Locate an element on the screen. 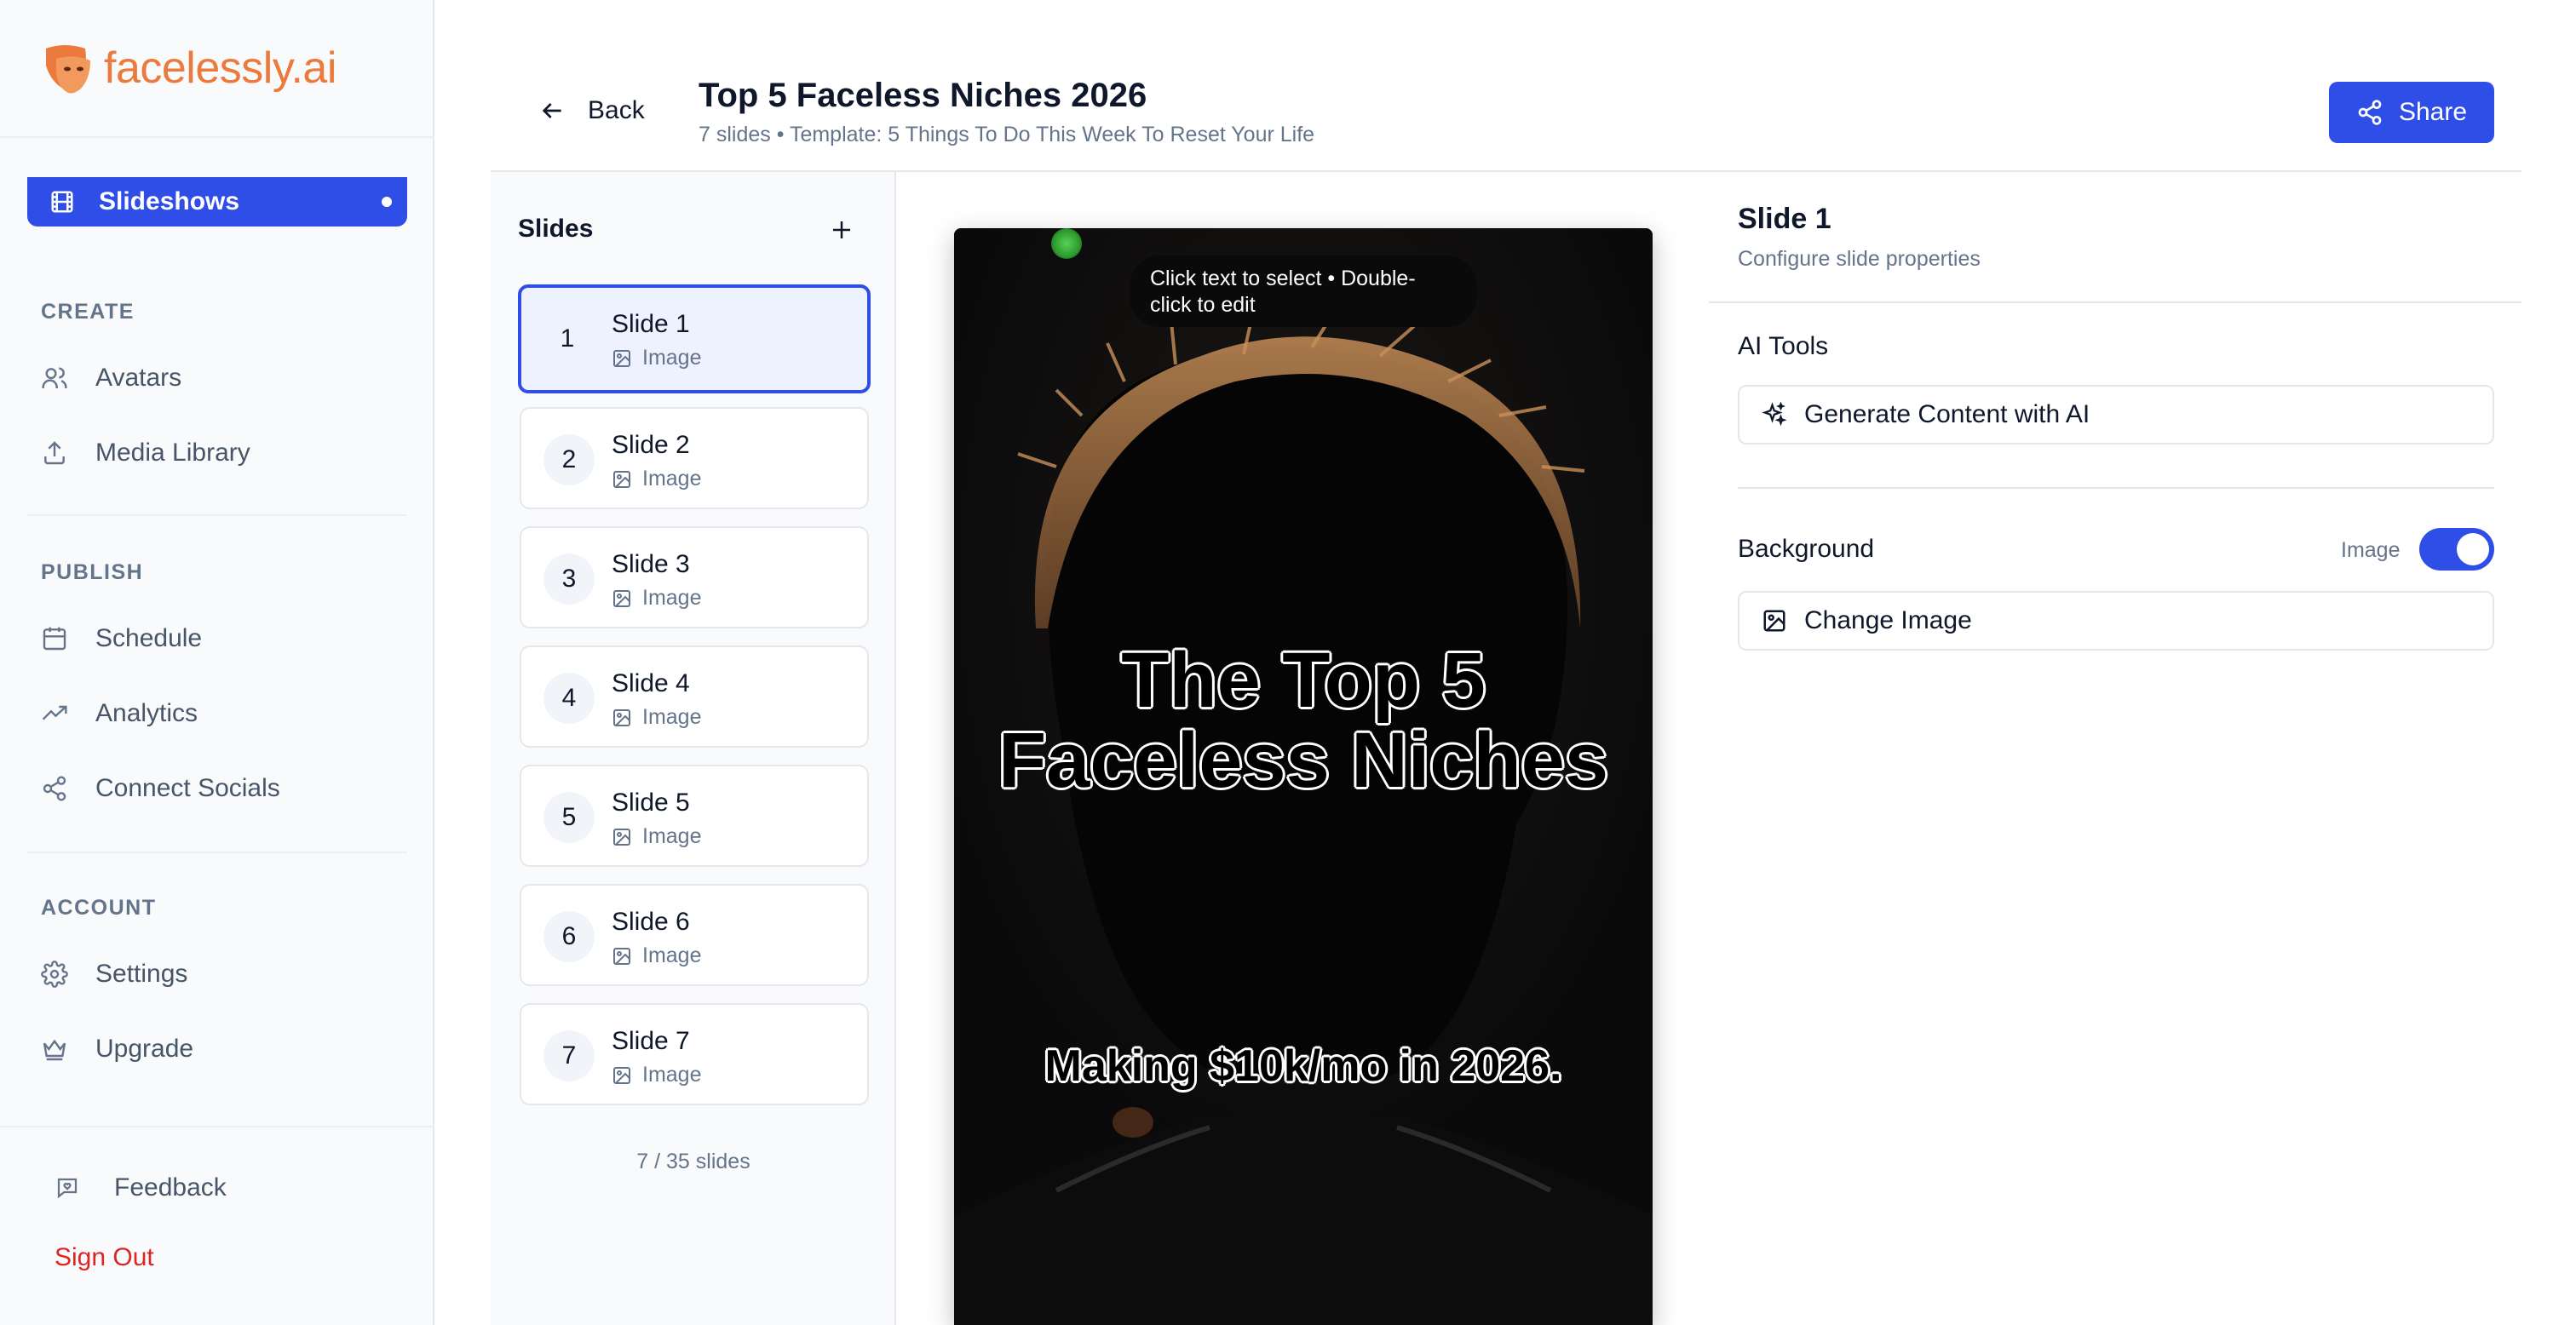 This screenshot has width=2576, height=1325. arrow-left-icon is located at coordinates (551, 110).